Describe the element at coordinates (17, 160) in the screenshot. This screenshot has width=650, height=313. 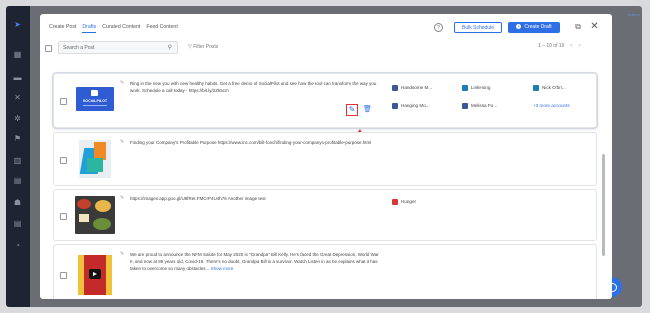
I see `analytics-icon: ▥` at that location.